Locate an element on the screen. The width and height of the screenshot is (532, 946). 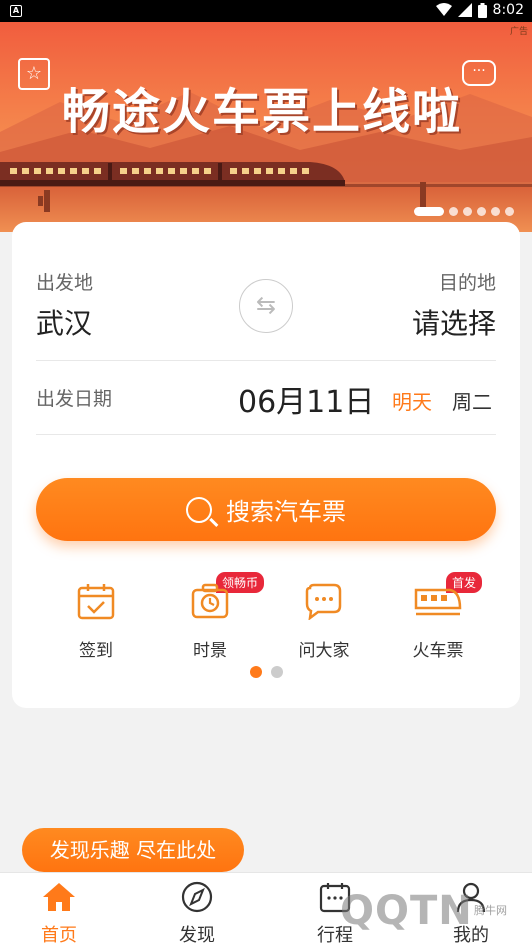
wifi-icon is located at coordinates (443, 9).